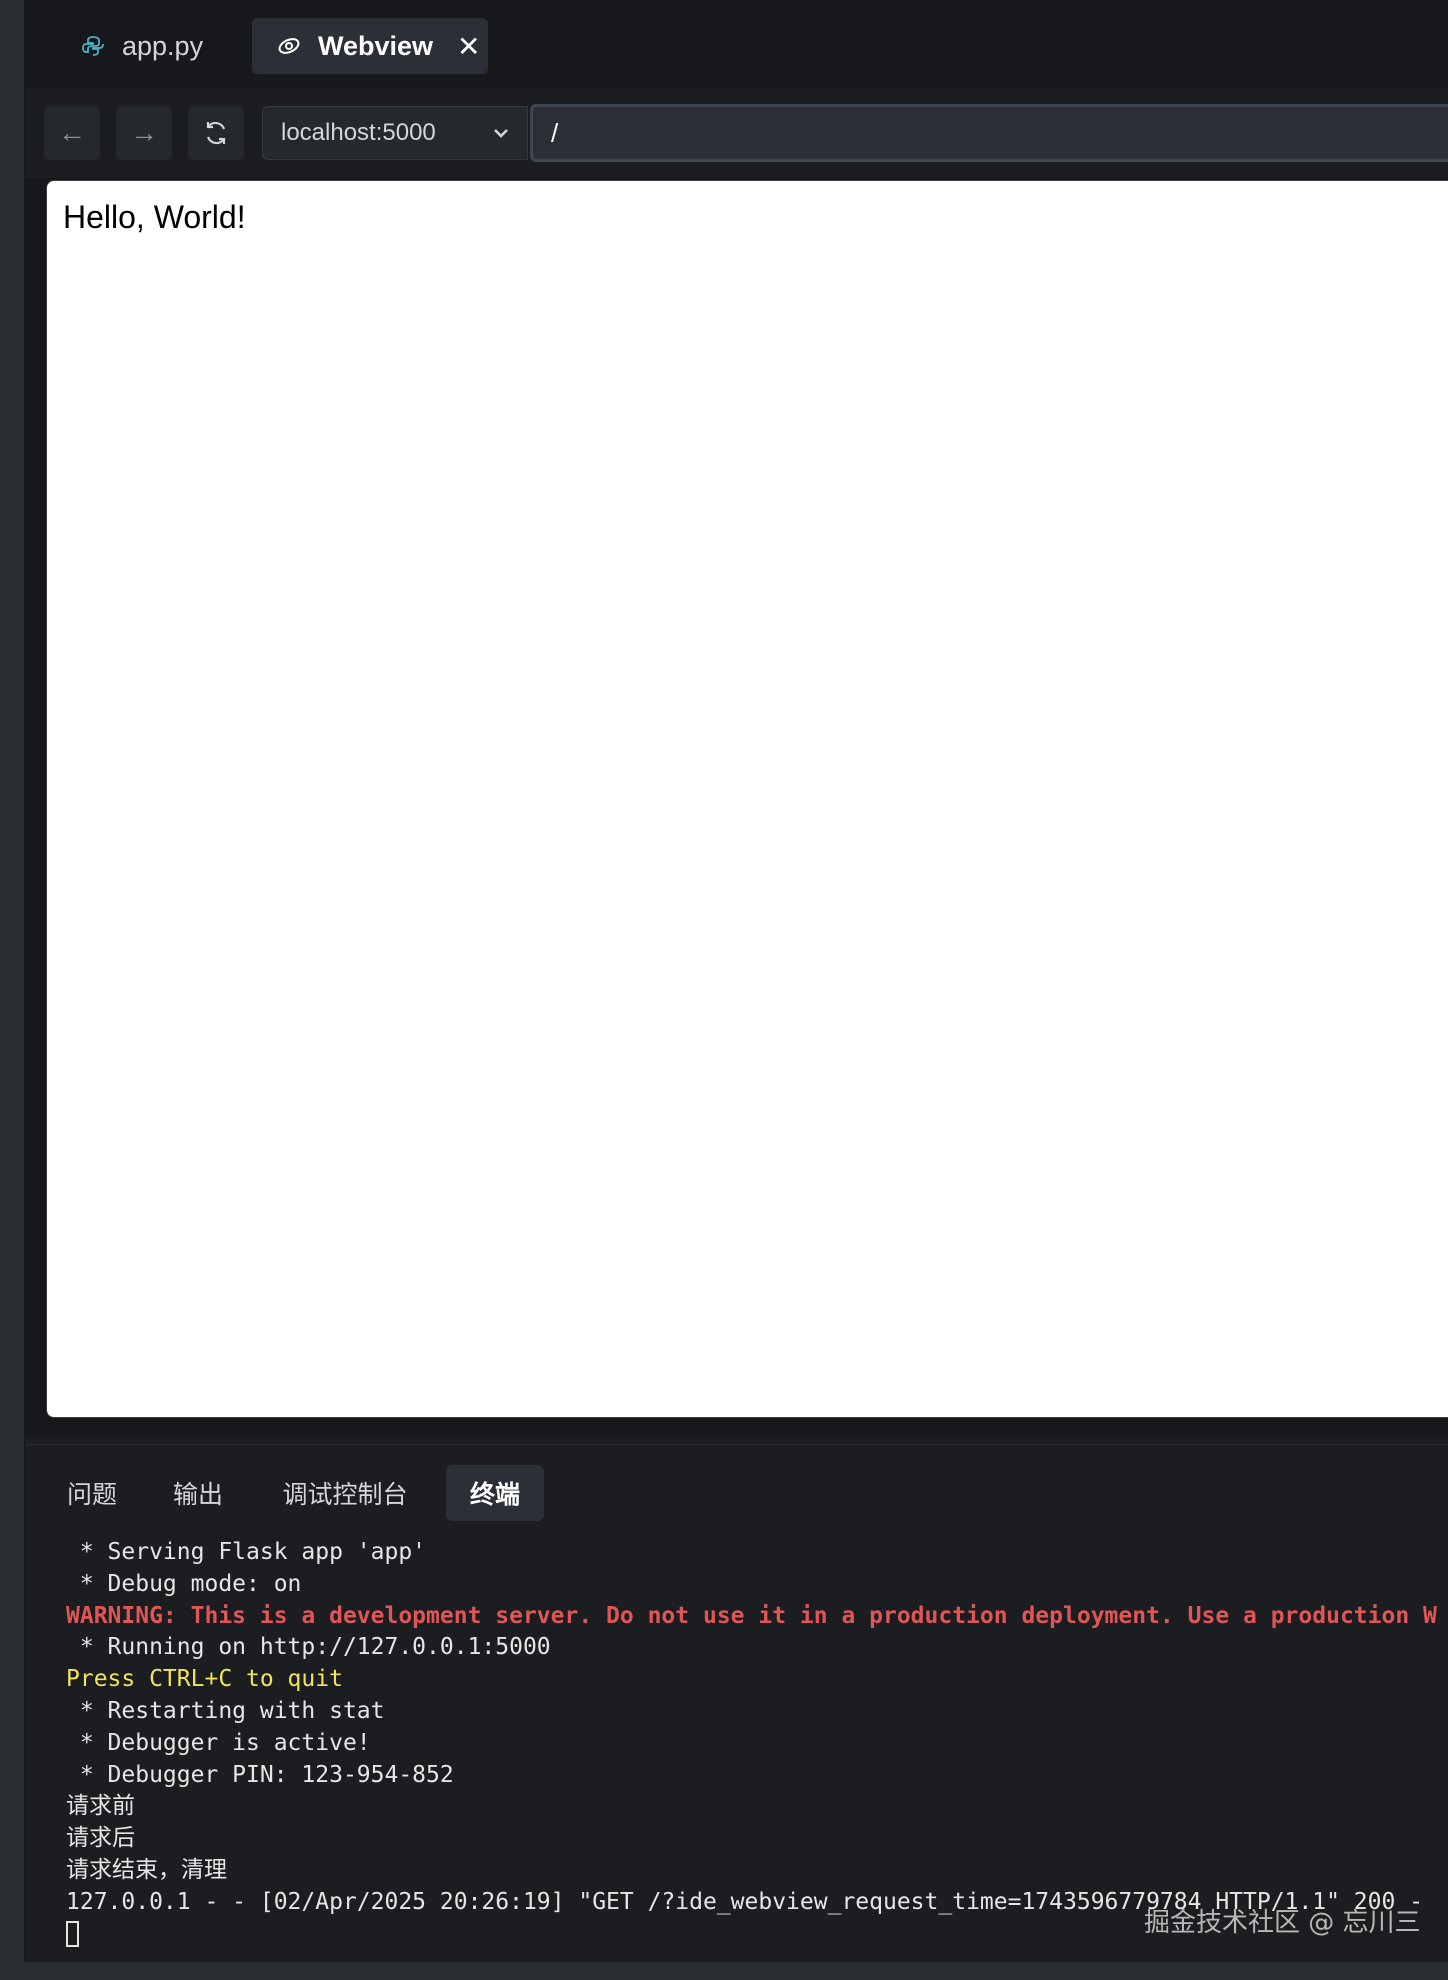  I want to click on tab-output: 输出, so click(198, 1493).